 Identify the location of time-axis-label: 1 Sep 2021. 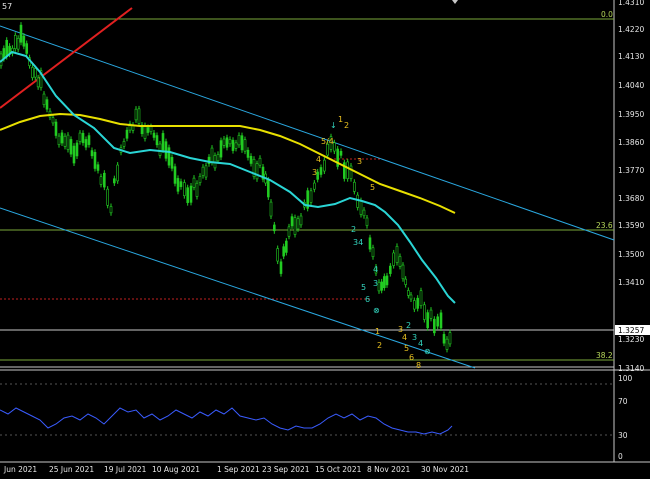
(238, 469).